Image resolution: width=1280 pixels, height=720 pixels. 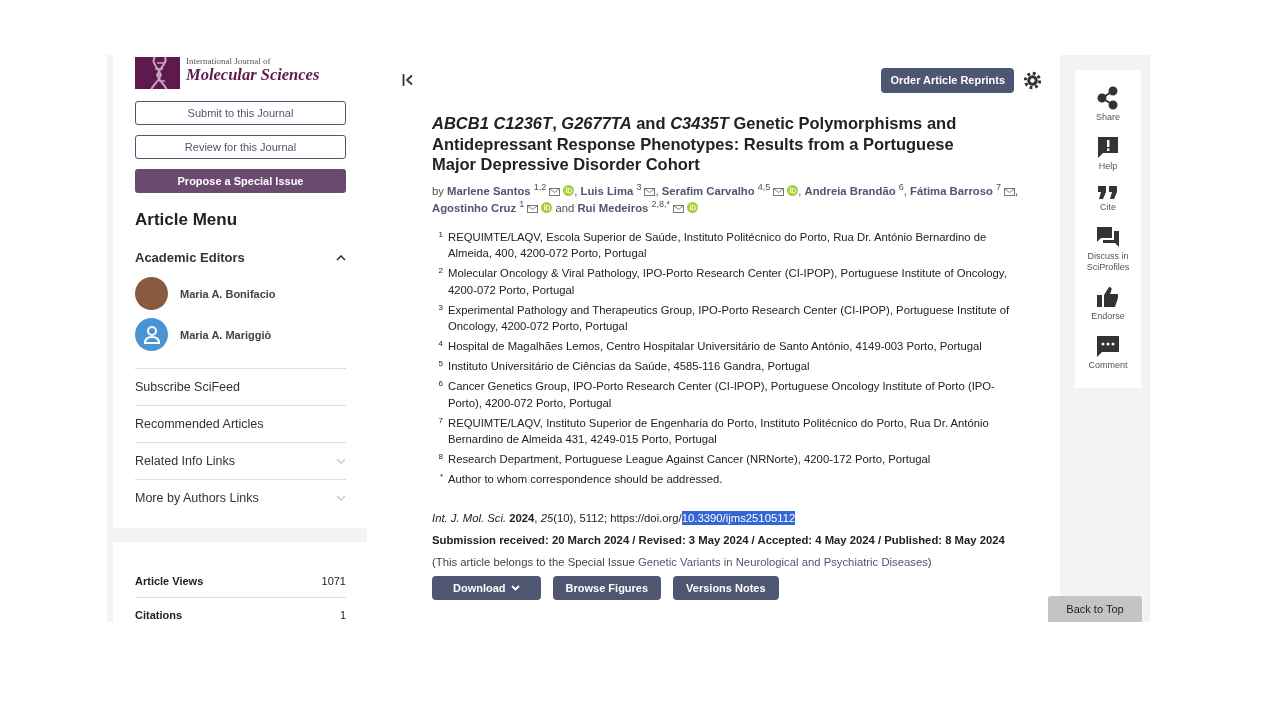 What do you see at coordinates (333, 580) in the screenshot?
I see `stat-value: 1071` at bounding box center [333, 580].